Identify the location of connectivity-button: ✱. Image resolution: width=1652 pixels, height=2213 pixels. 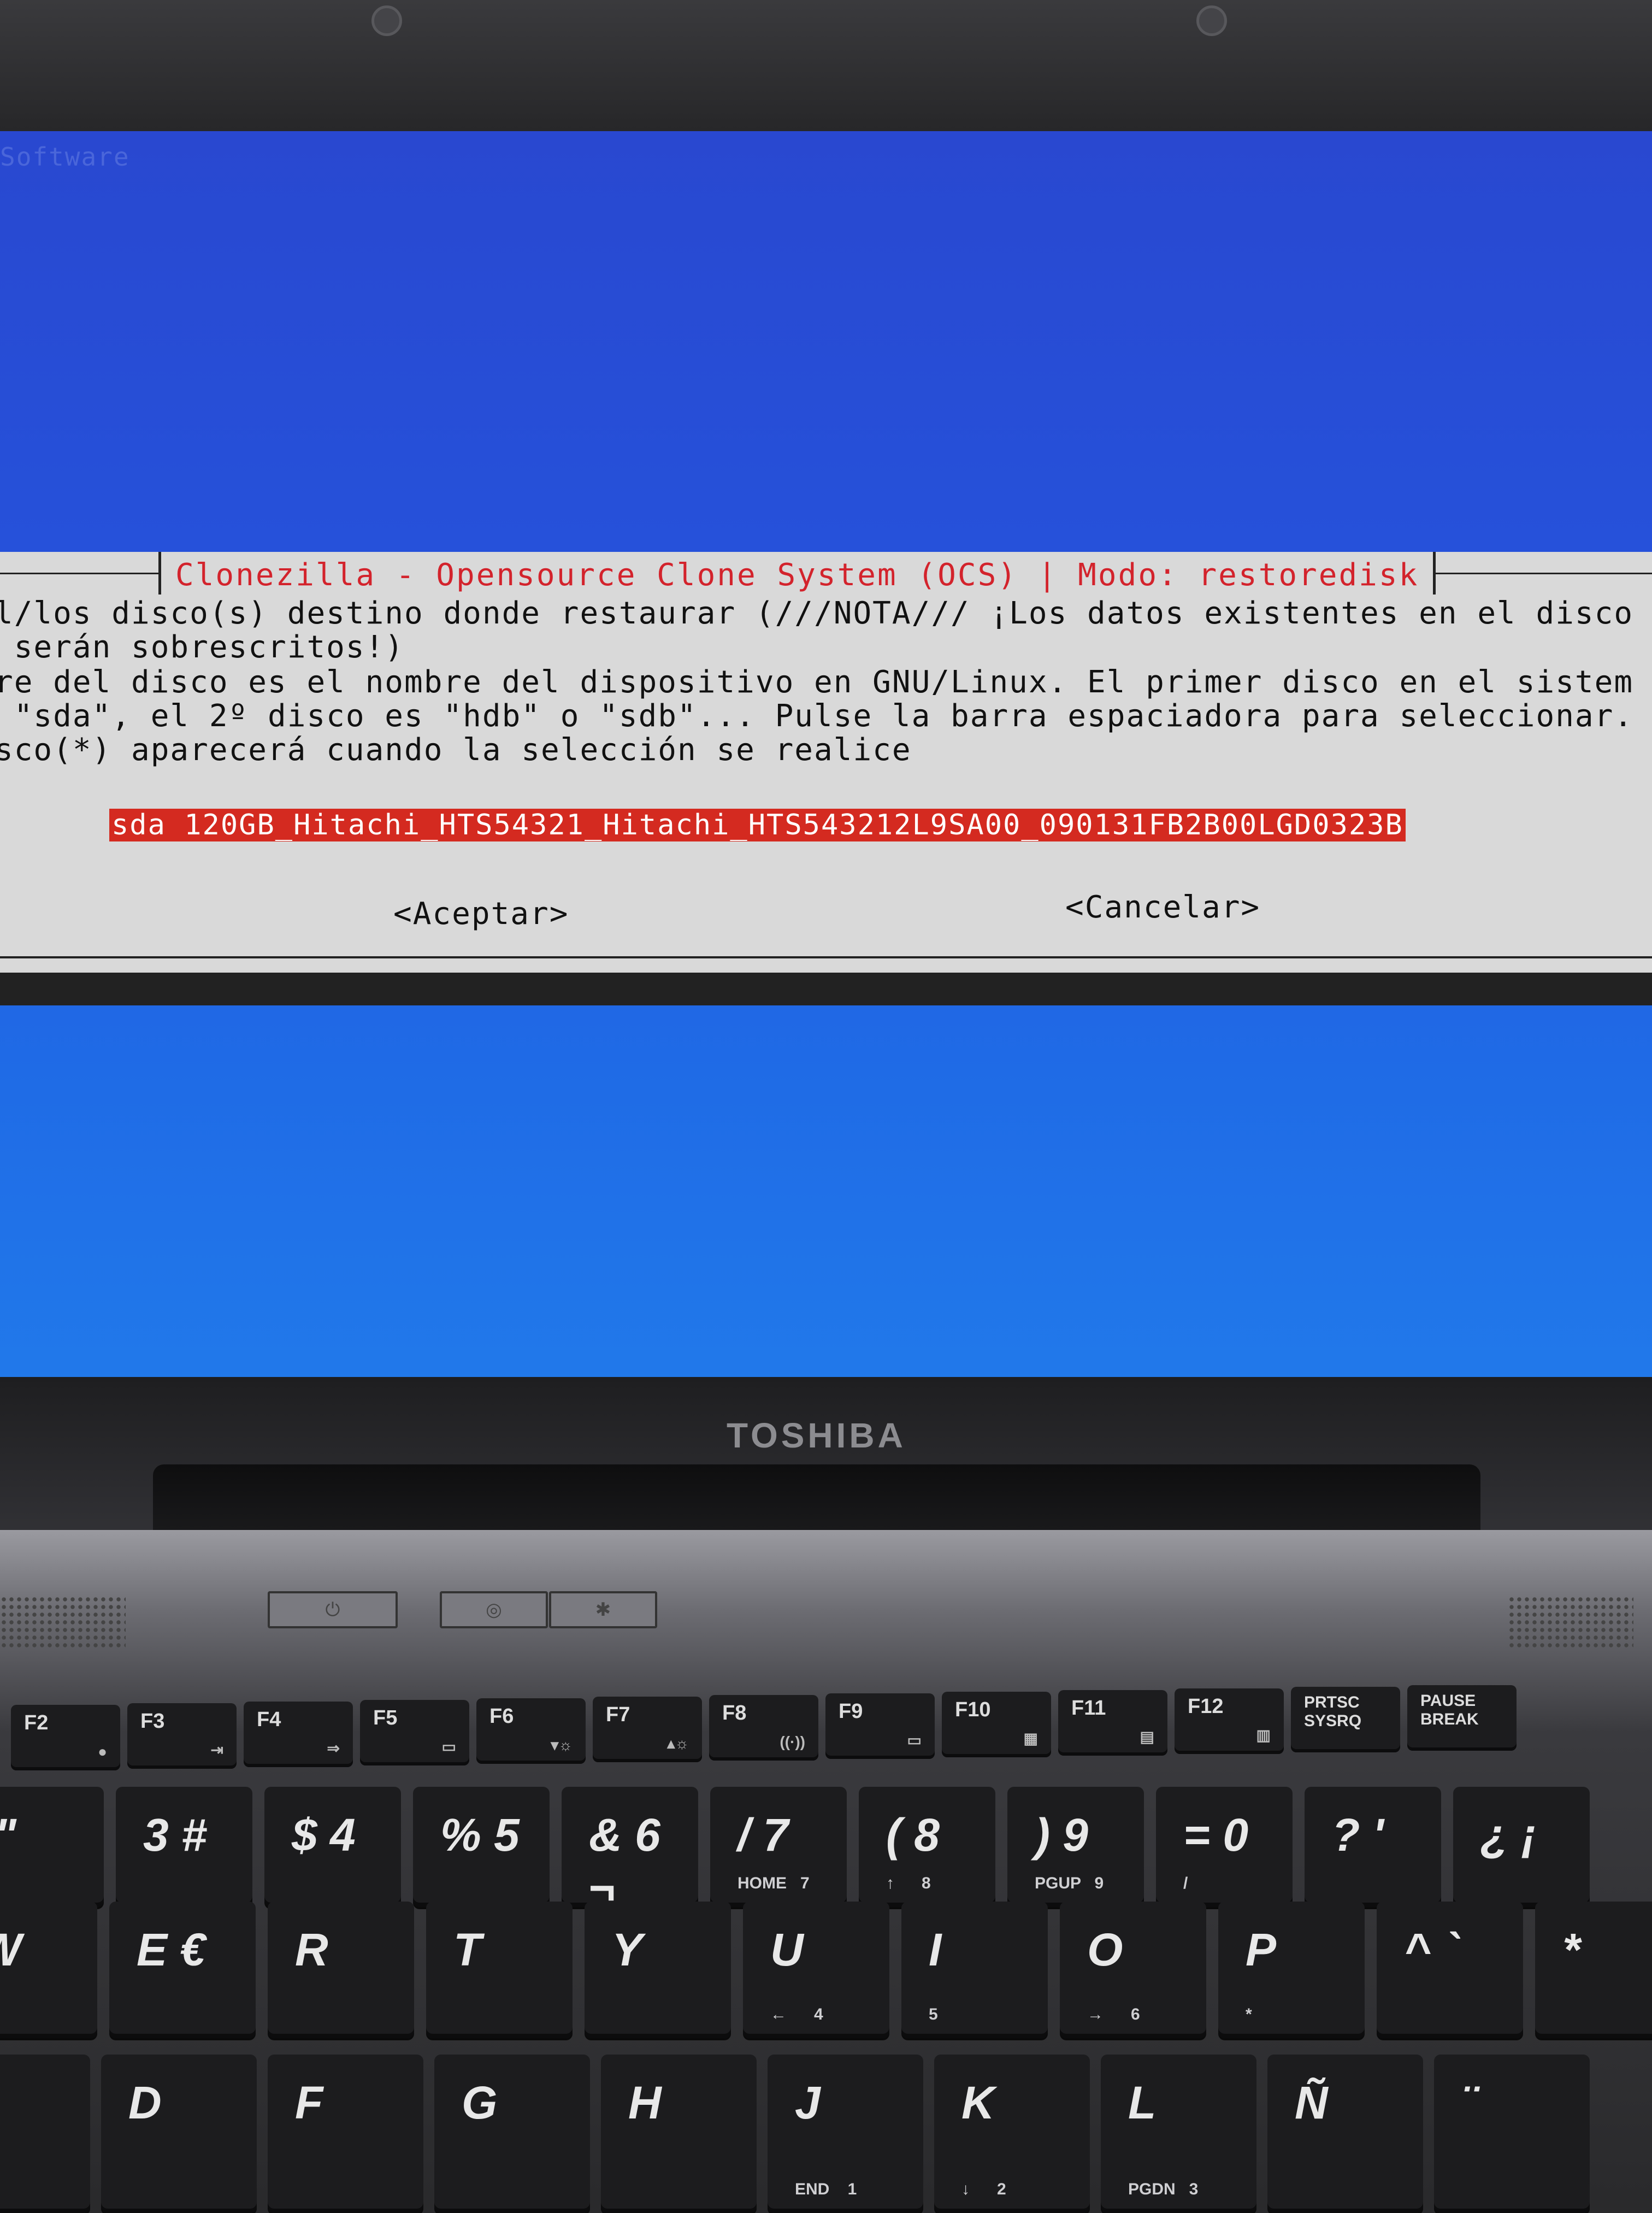
(603, 1610).